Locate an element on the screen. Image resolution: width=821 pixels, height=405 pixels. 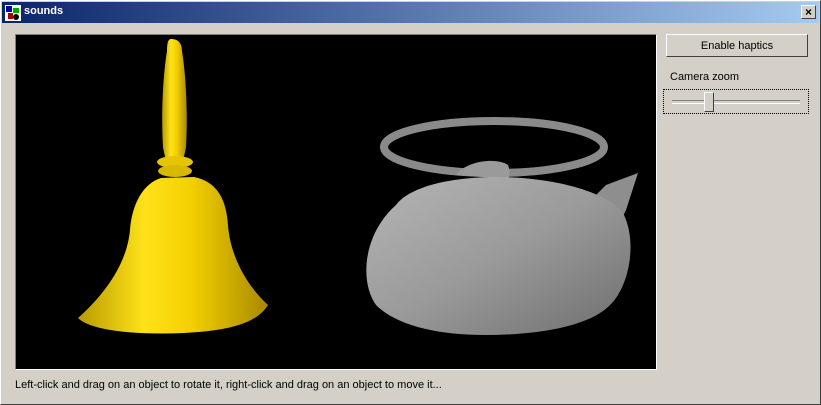
close-icon: × is located at coordinates (808, 12).